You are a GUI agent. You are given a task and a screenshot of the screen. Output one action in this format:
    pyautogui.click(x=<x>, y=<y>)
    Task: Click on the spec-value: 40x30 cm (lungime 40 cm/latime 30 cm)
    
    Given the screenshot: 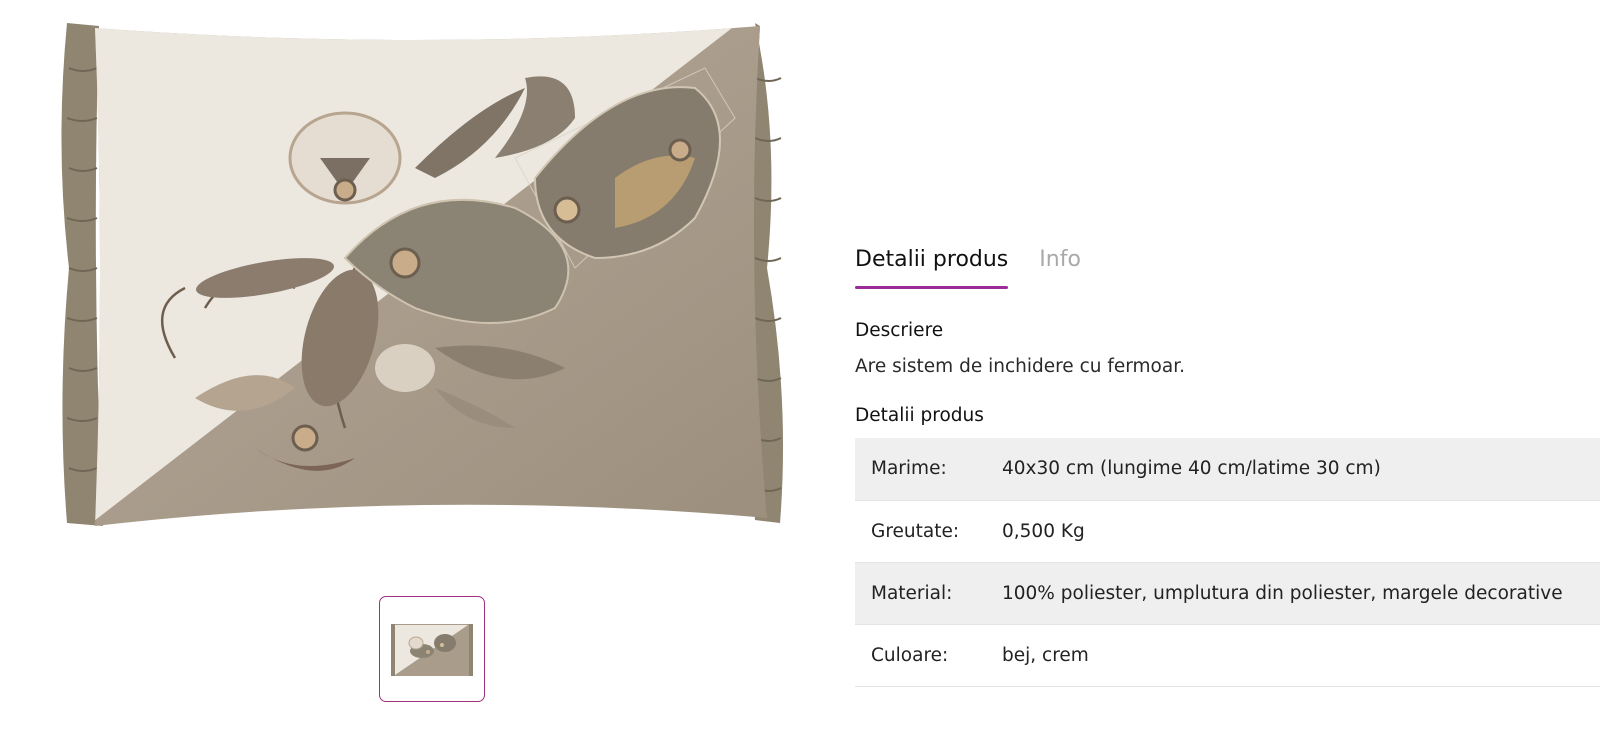 What is the action you would take?
    pyautogui.click(x=1191, y=469)
    